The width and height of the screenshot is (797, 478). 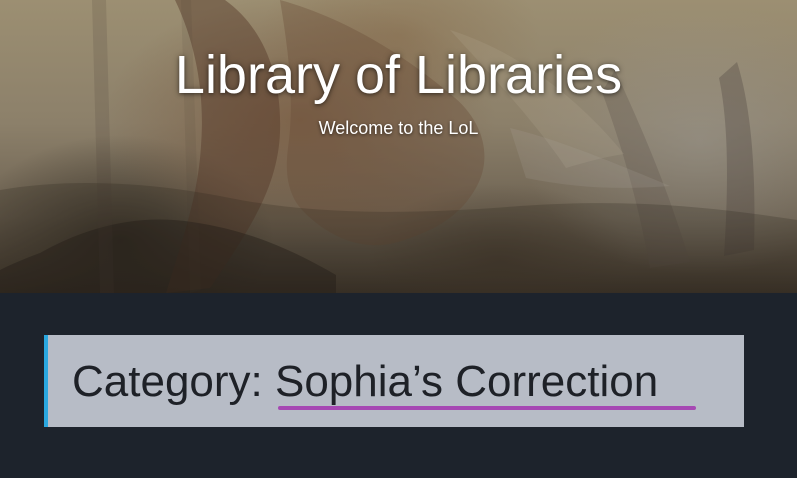 I want to click on category-name: Sophia’s Correction, so click(x=466, y=381).